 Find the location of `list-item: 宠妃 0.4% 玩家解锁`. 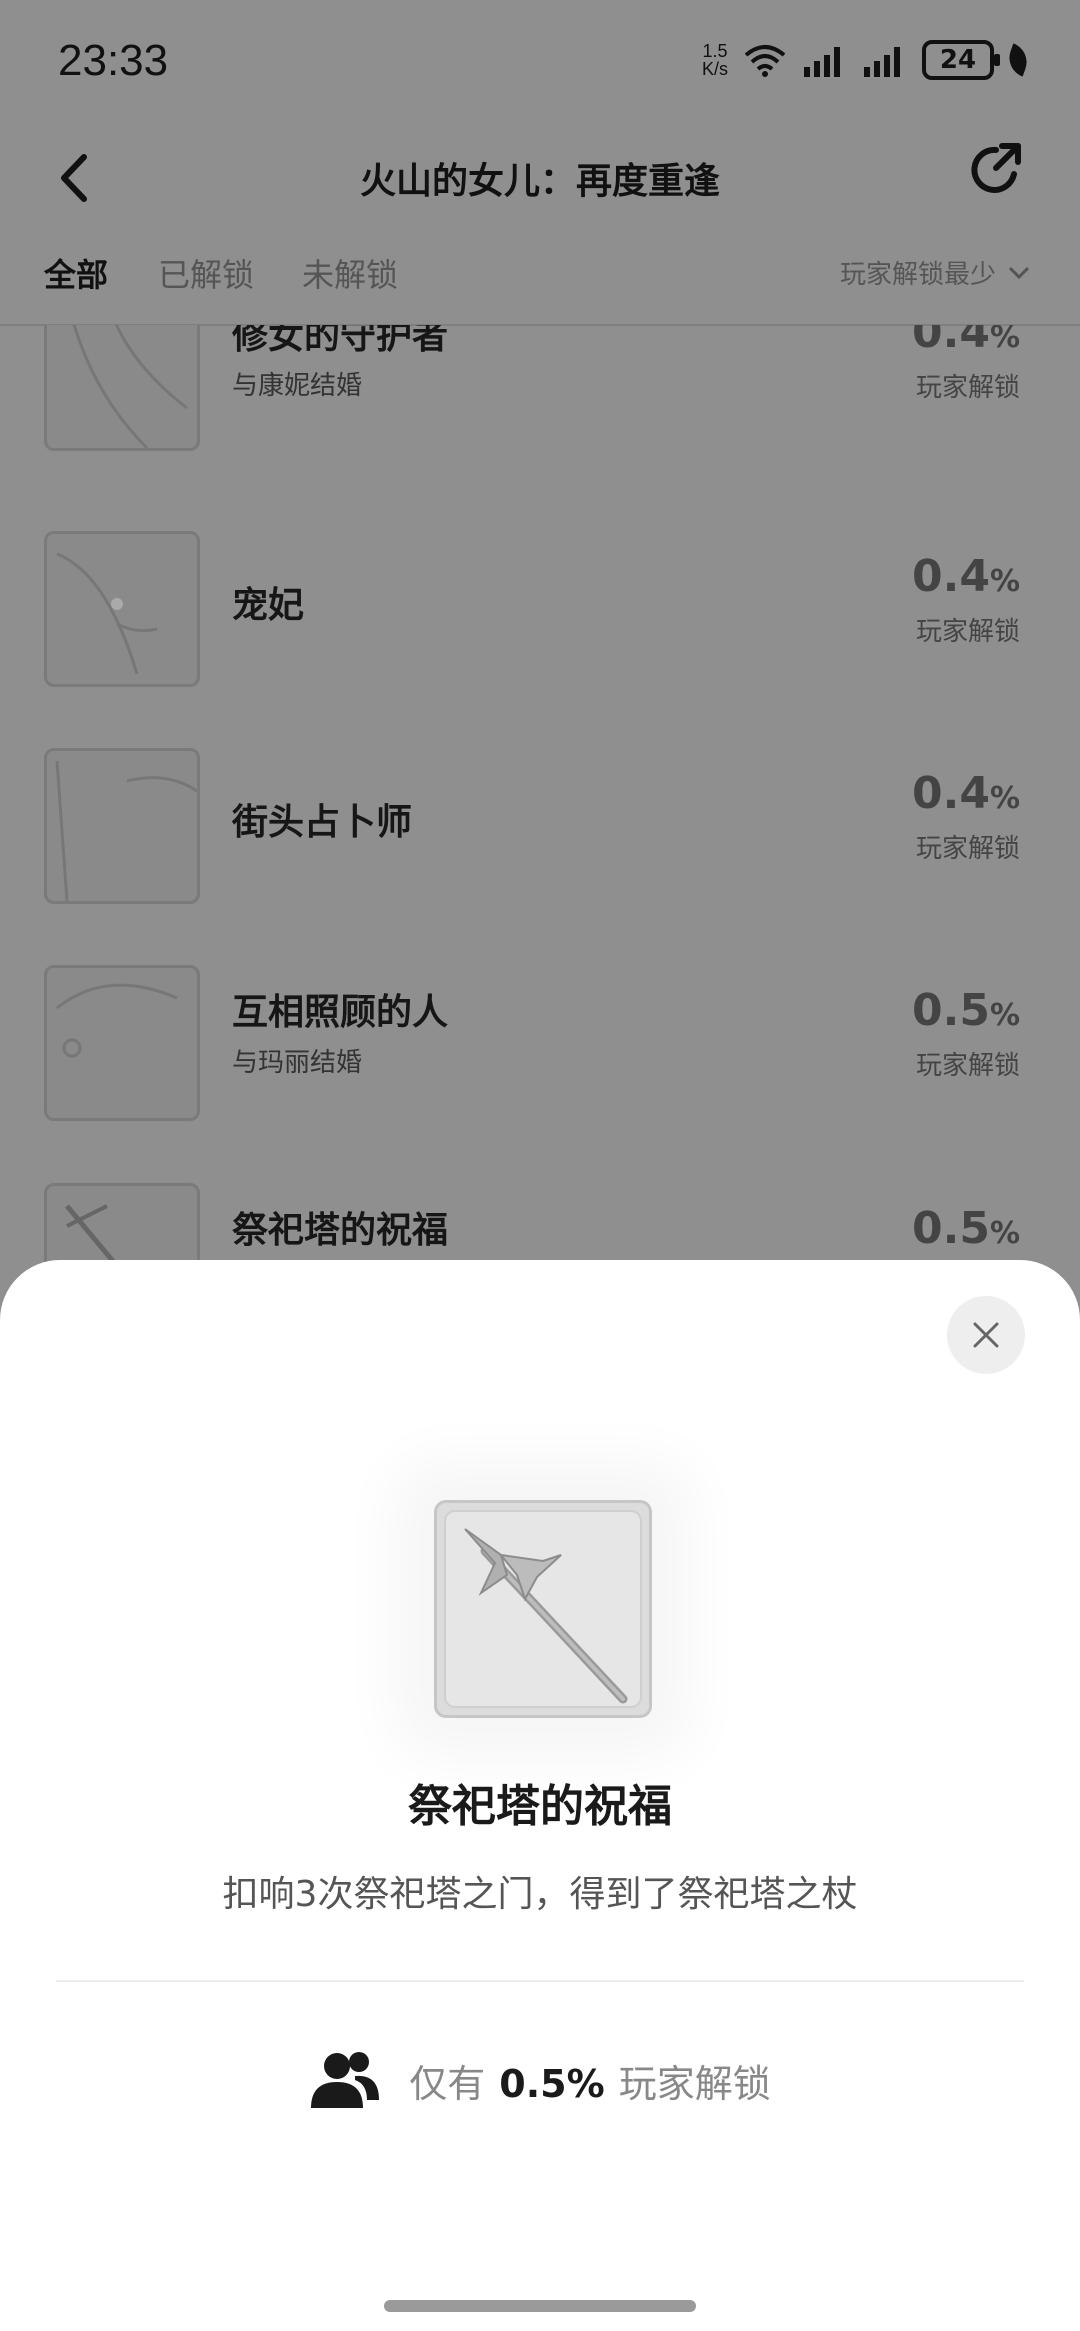

list-item: 宠妃 0.4% 玩家解锁 is located at coordinates (540, 621).